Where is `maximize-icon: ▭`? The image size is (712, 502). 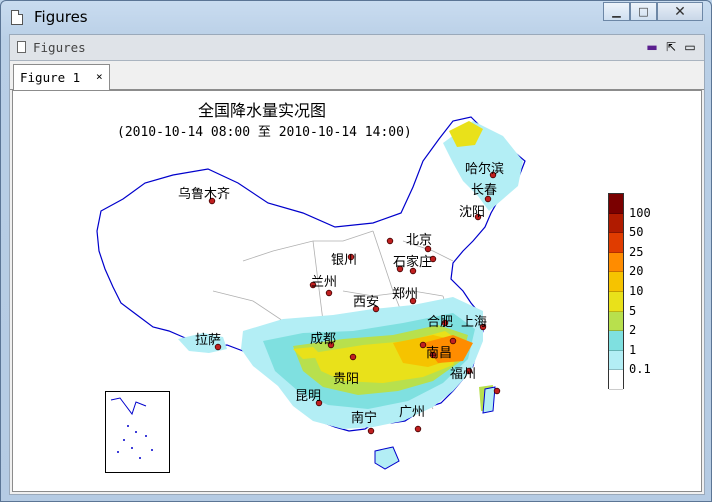 maximize-icon: ▭ is located at coordinates (690, 47).